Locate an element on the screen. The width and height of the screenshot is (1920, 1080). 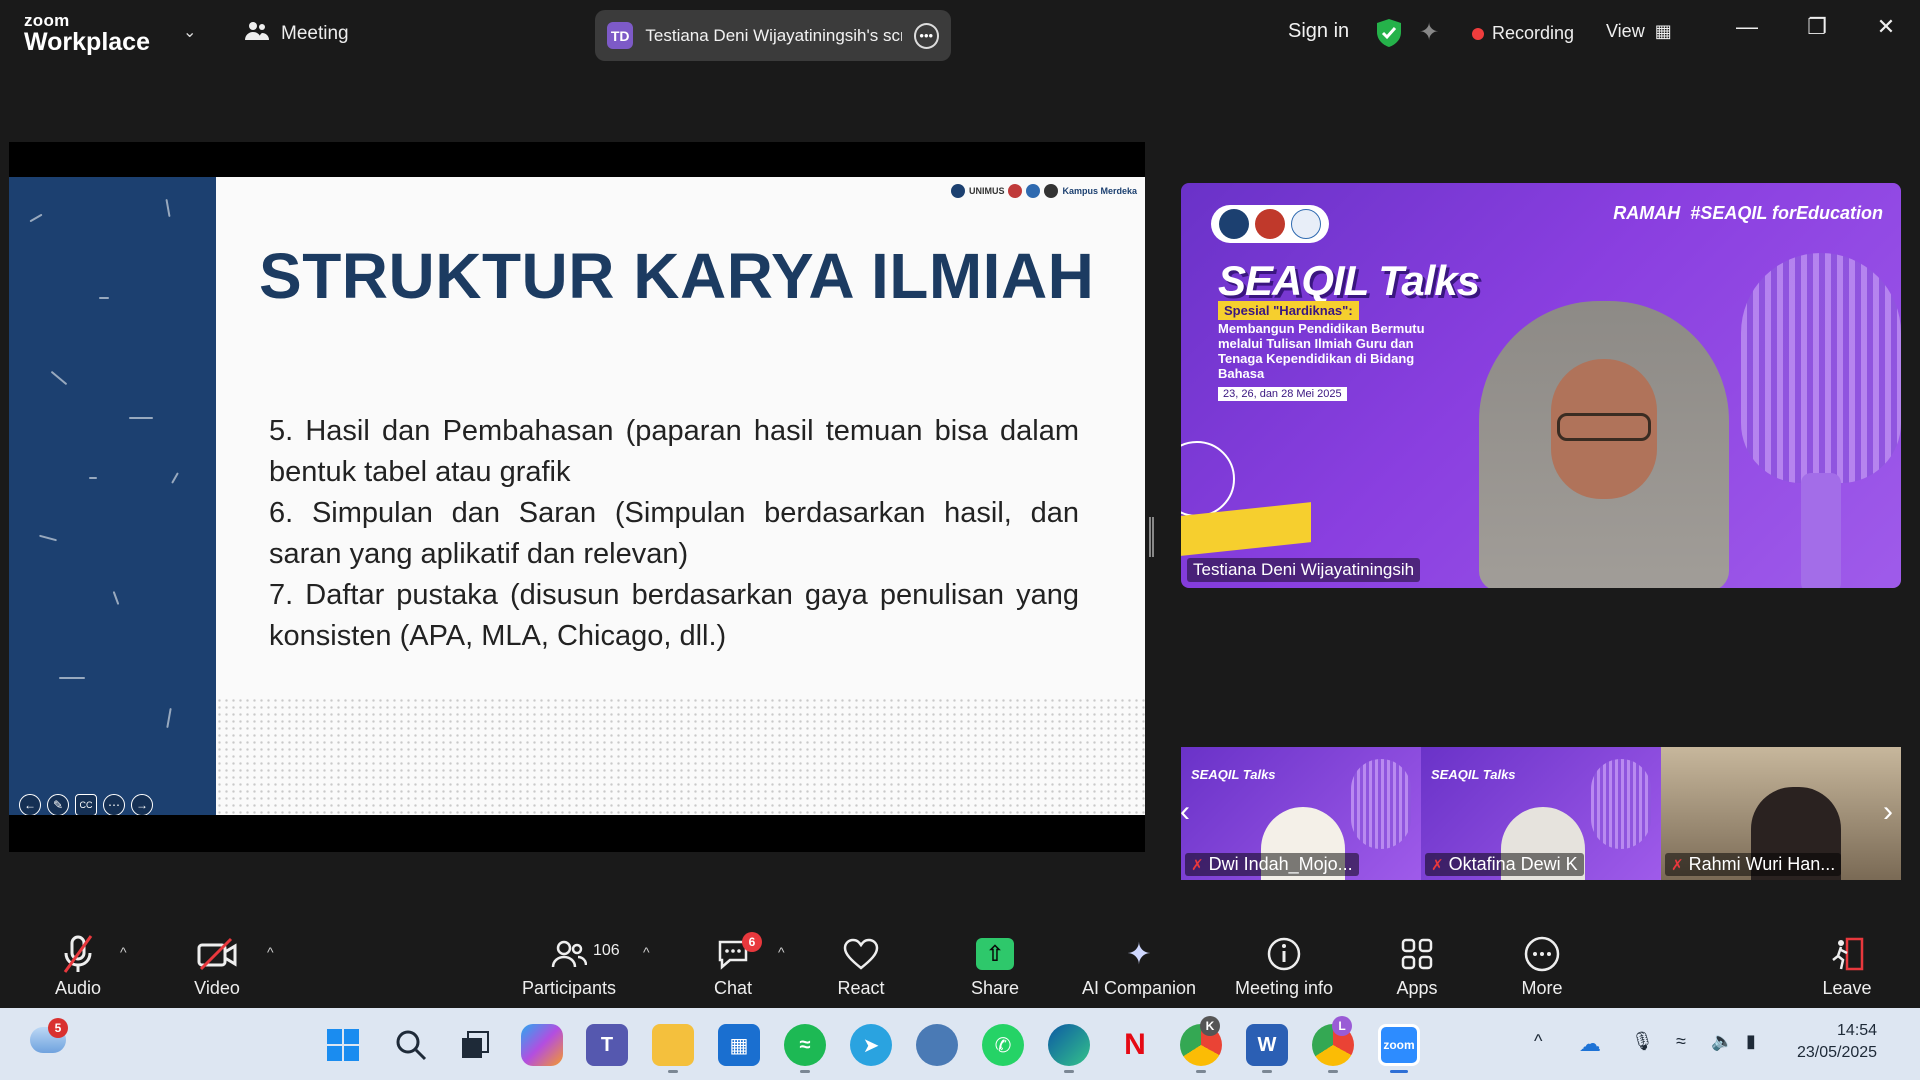
video-off-icon is located at coordinates (217, 954).